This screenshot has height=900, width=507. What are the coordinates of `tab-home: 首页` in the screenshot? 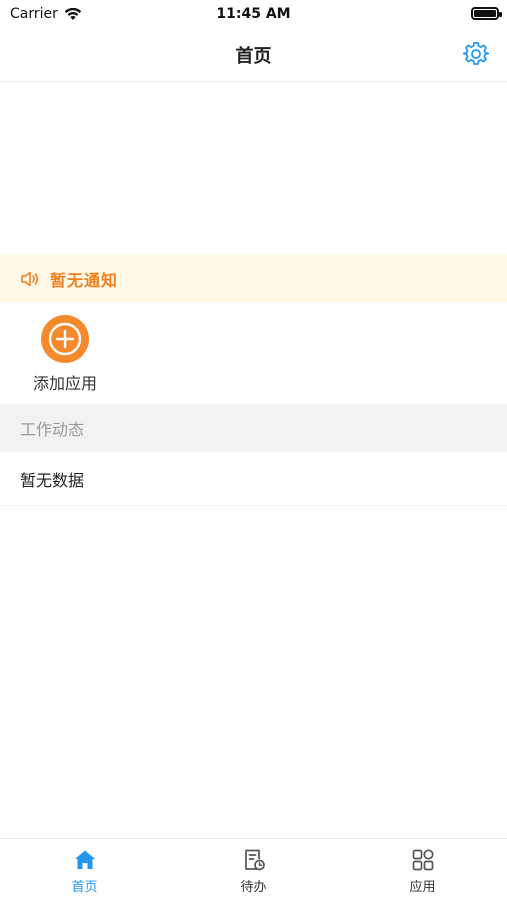 It's located at (84, 869).